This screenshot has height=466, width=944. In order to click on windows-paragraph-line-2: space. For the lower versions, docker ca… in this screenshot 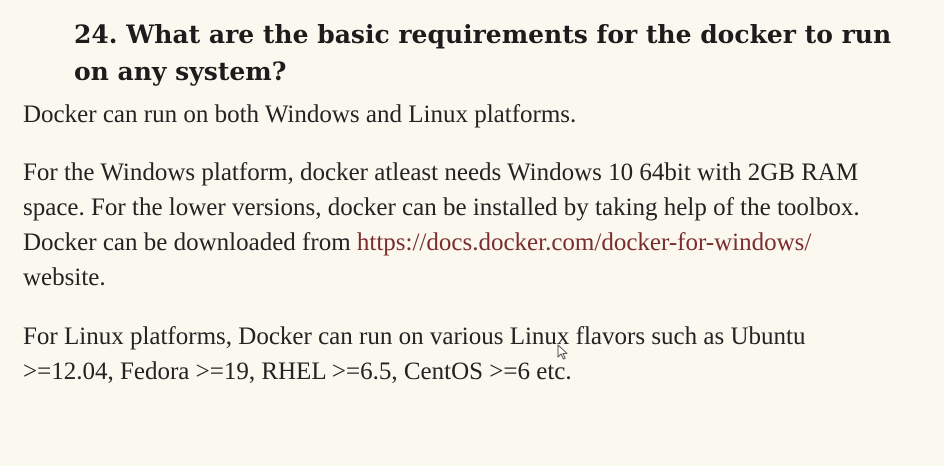, I will do `click(441, 207)`.